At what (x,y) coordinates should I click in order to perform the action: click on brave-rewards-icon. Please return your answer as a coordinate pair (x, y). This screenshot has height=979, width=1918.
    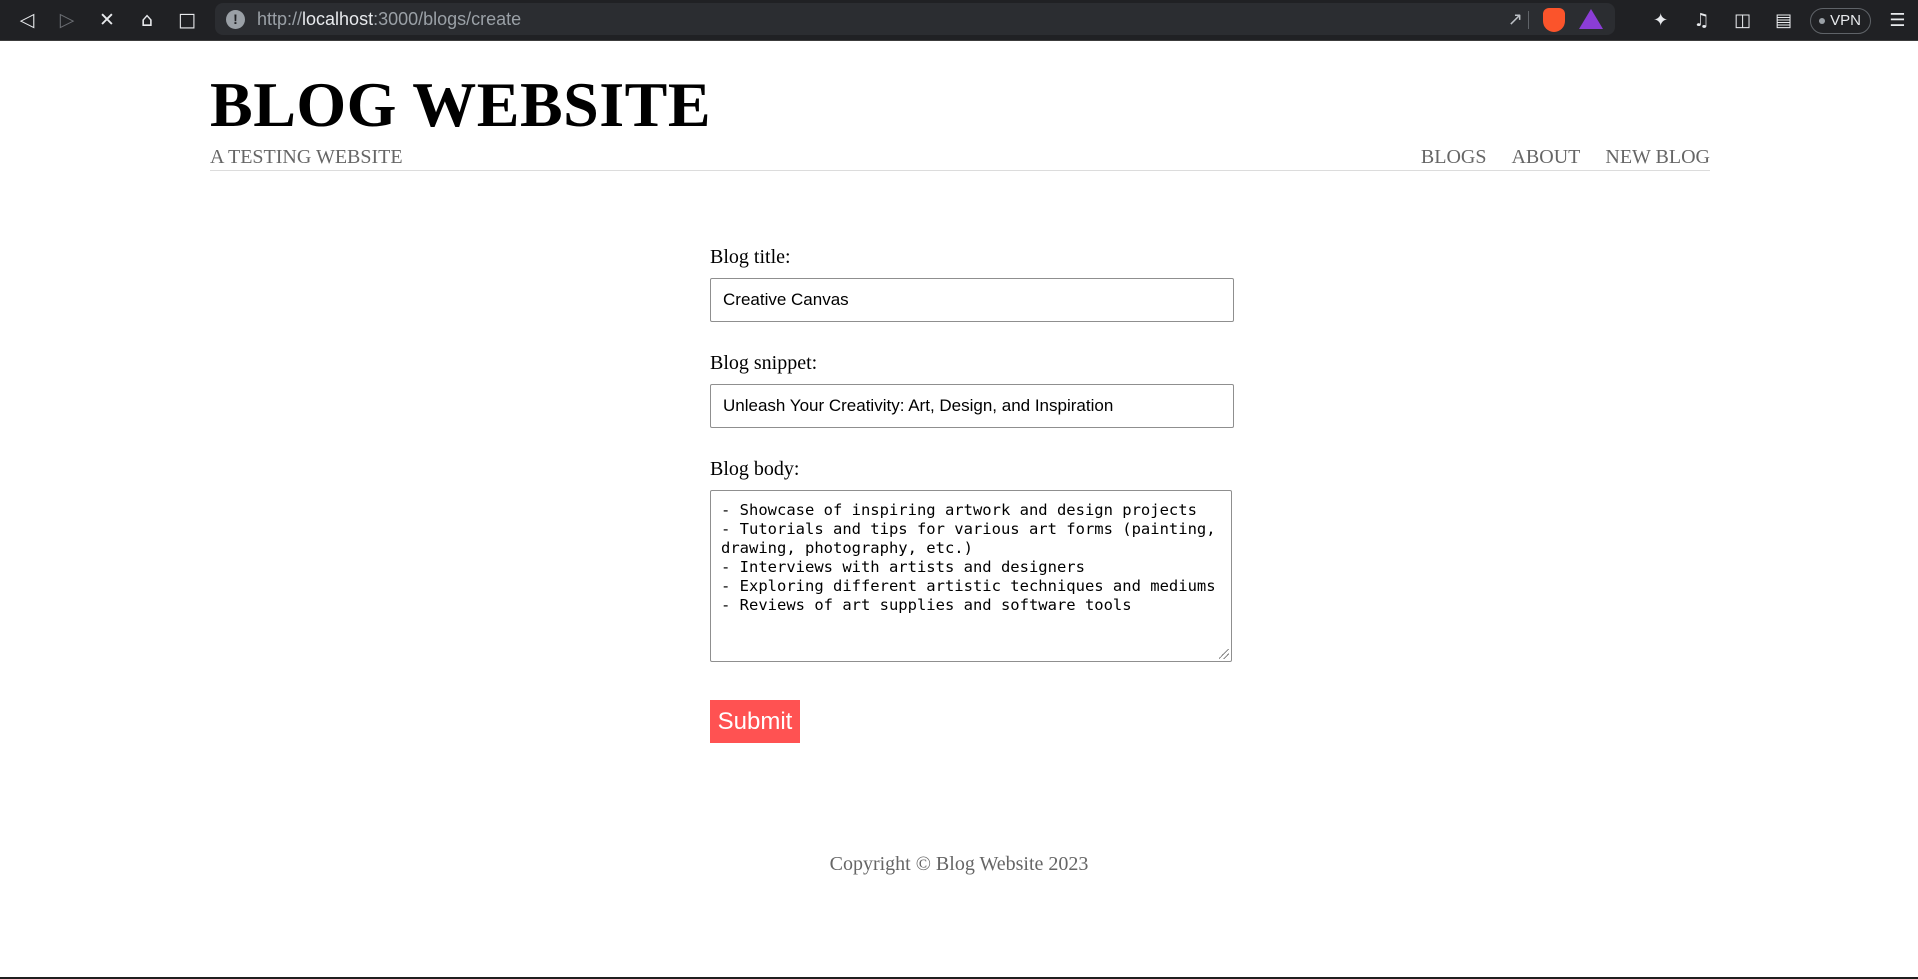
    Looking at the image, I should click on (1591, 19).